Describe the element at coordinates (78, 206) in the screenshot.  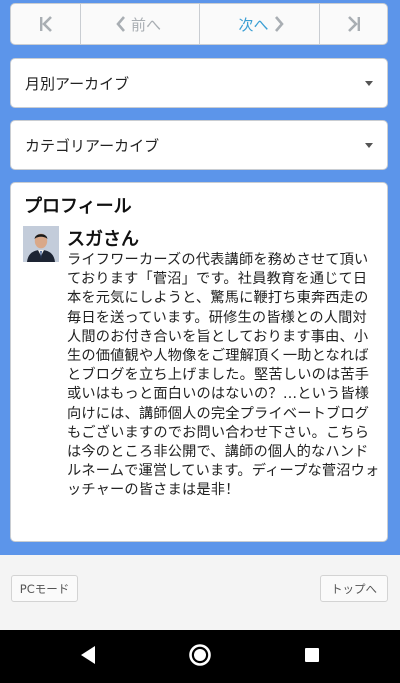
I see `profile-heading: プロフィール` at that location.